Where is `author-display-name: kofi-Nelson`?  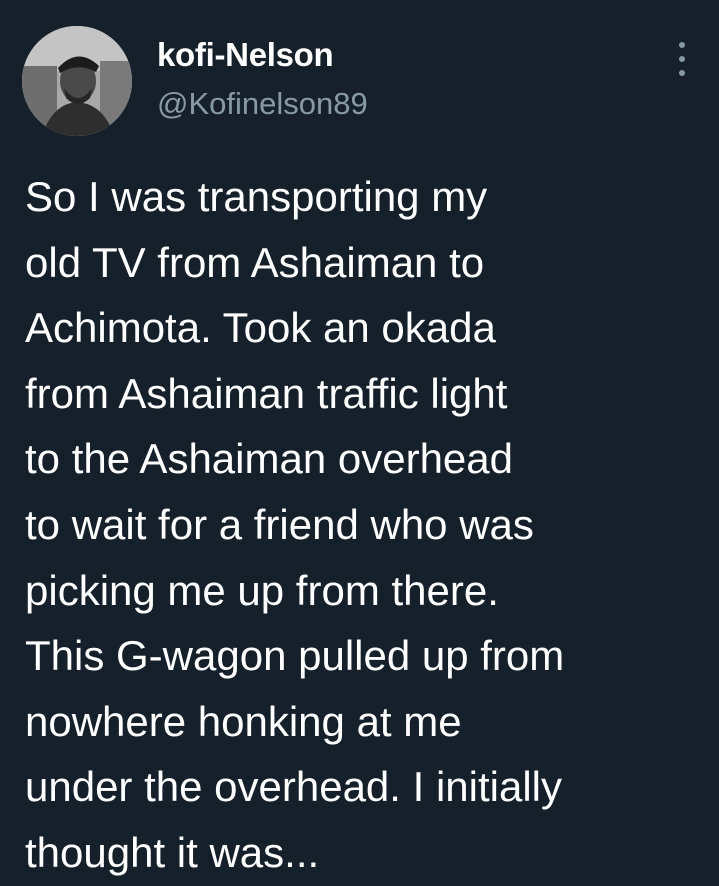 author-display-name: kofi-Nelson is located at coordinates (245, 55).